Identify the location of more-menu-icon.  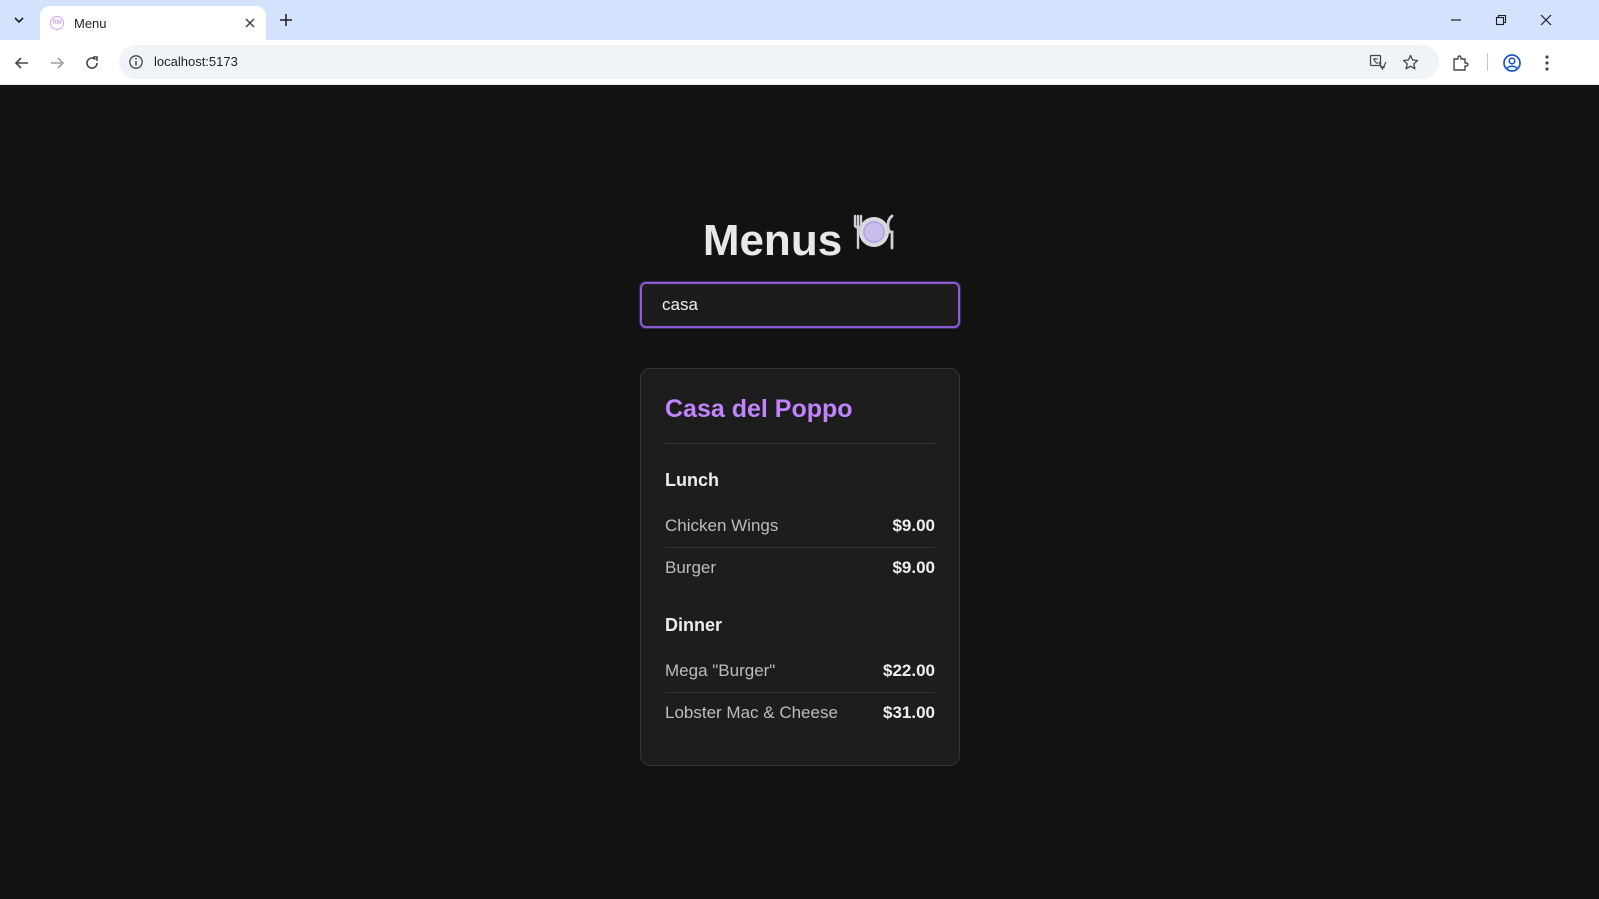
(1547, 63).